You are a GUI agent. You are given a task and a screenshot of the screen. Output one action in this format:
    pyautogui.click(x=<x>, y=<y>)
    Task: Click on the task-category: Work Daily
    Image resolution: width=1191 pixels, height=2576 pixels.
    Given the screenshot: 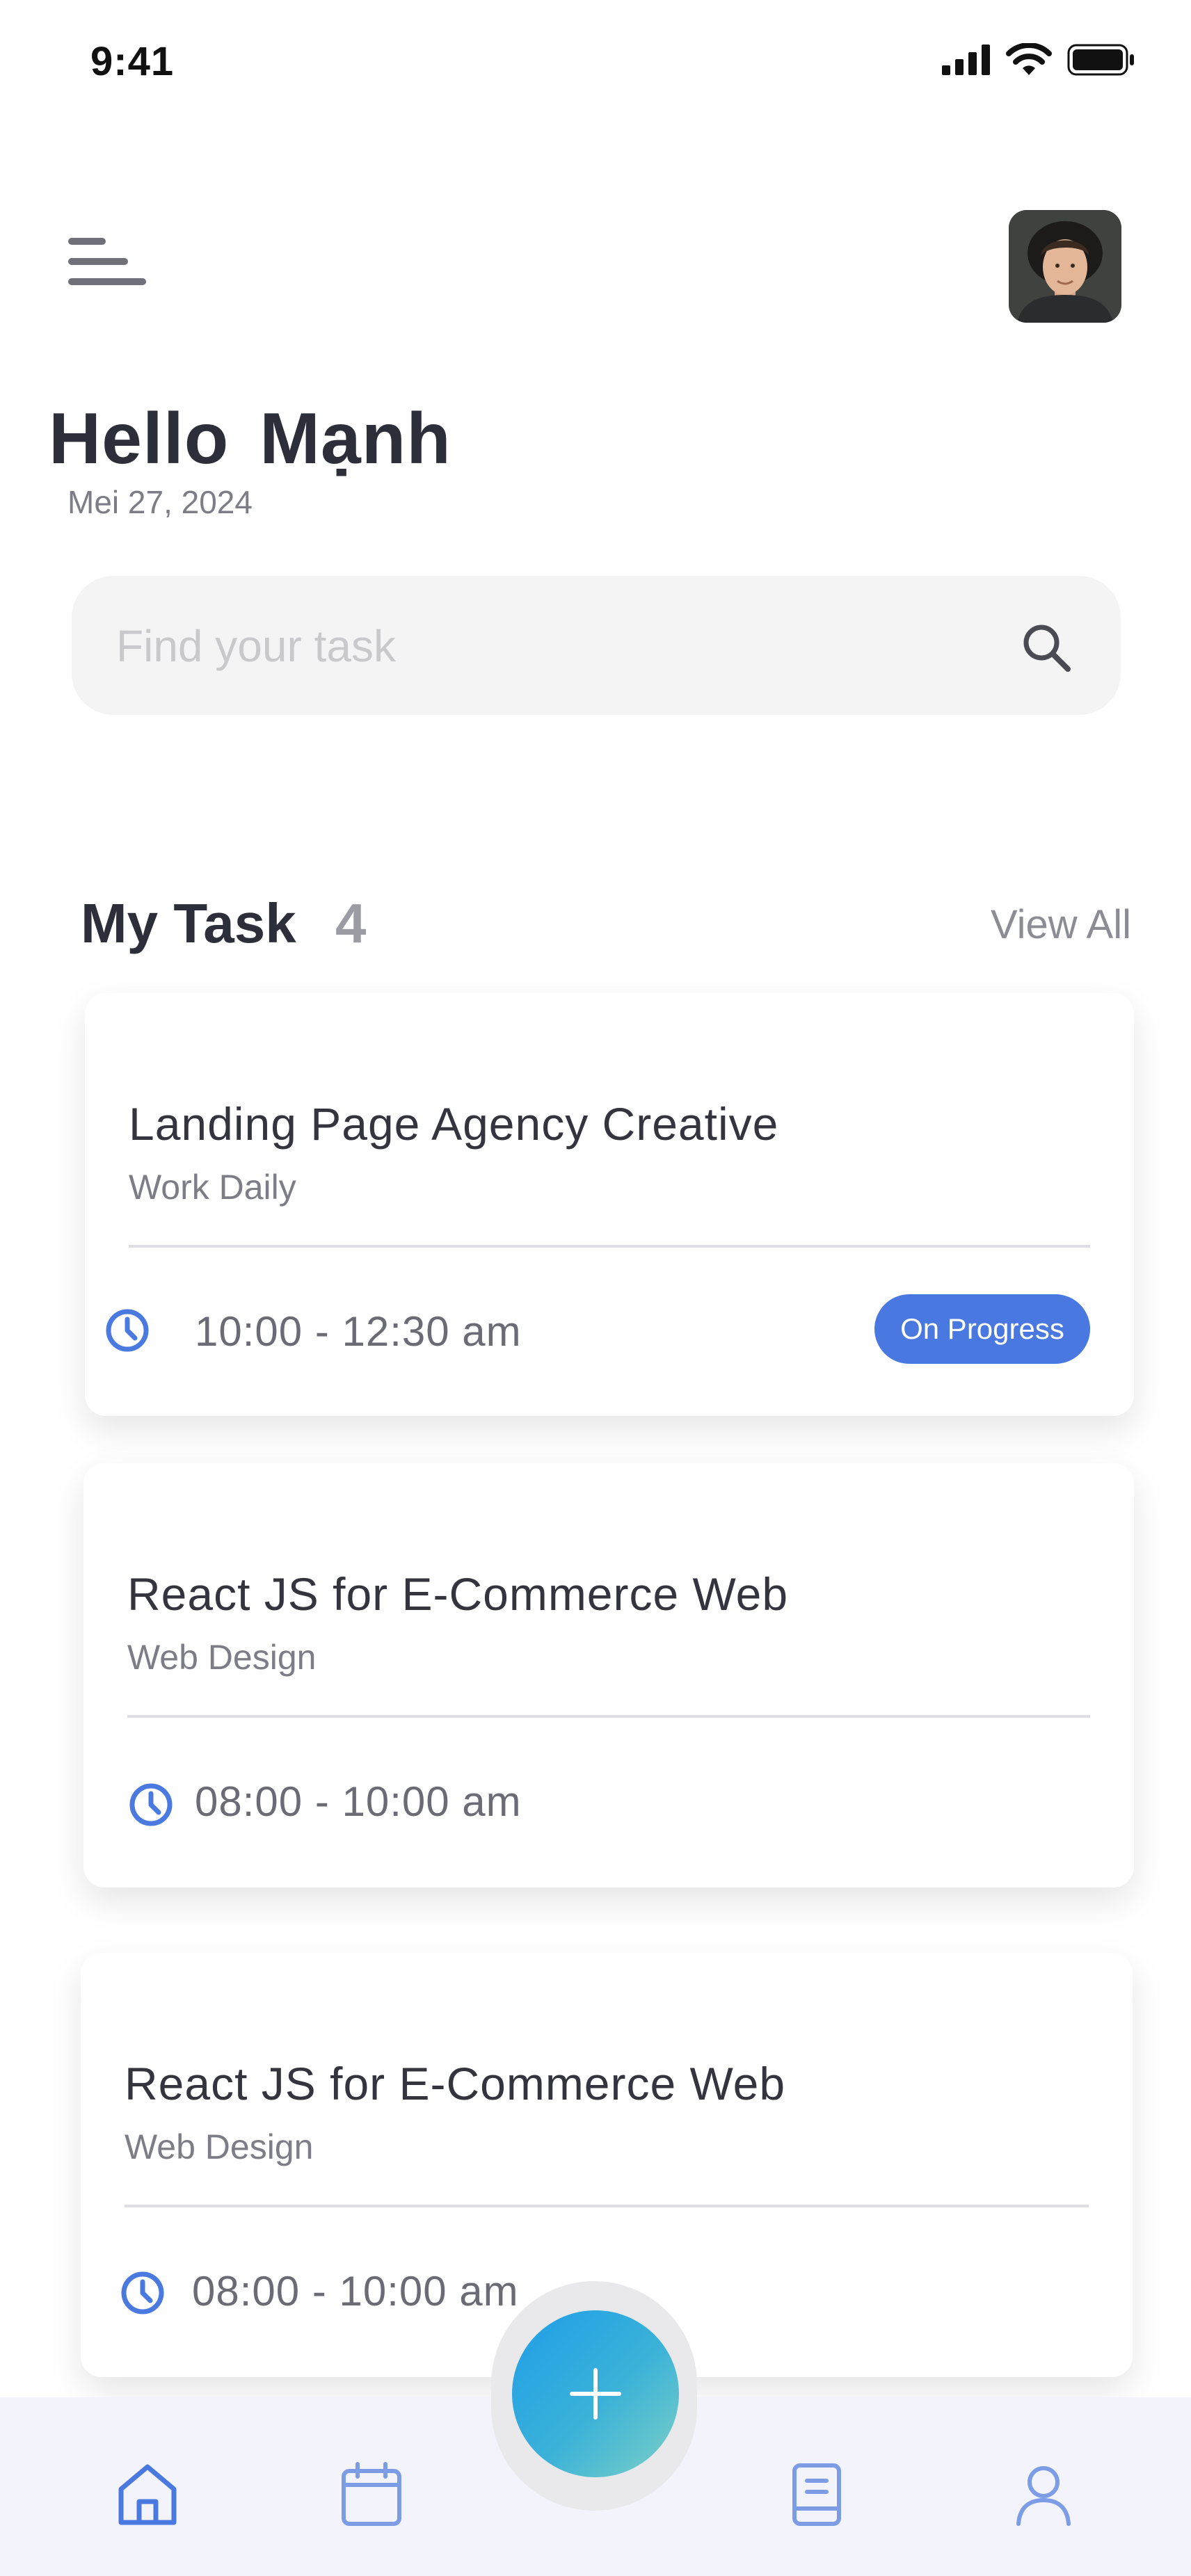 What is the action you would take?
    pyautogui.click(x=212, y=1188)
    